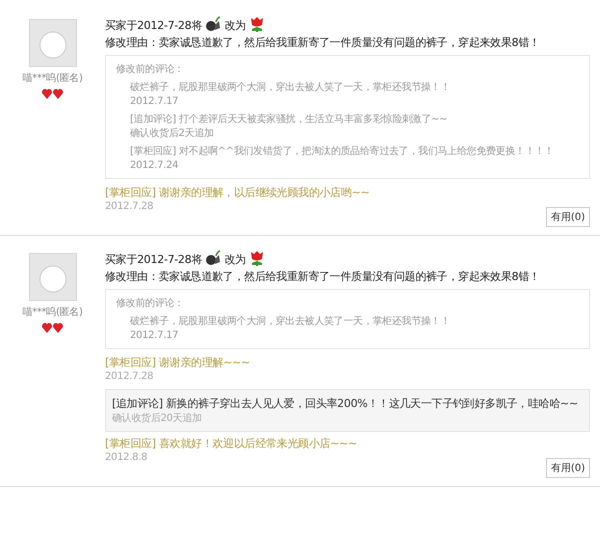 This screenshot has width=600, height=546. Describe the element at coordinates (342, 152) in the screenshot. I see `previous-review-text: [掌柜回应] 对不起啊^^我们发错货了，把淘汰的质品给寄过去了，我们马上给您免费更换！！！！` at that location.